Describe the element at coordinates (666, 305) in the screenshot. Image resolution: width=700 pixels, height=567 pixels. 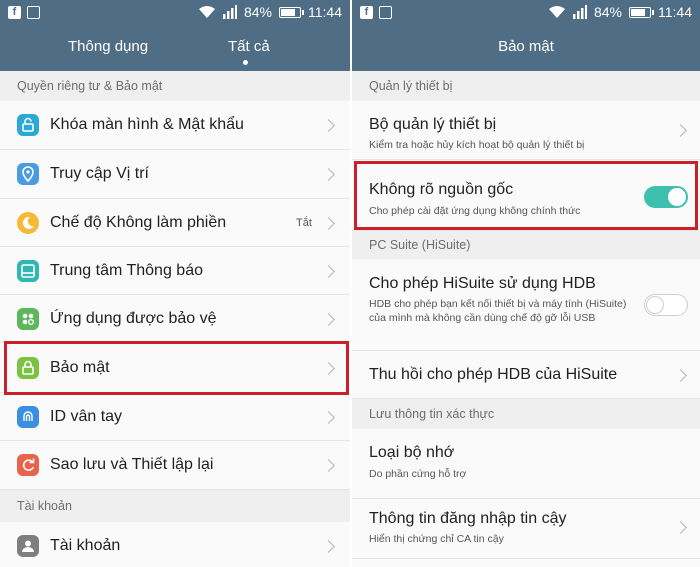
I see `hisuite-hdb-toggle` at that location.